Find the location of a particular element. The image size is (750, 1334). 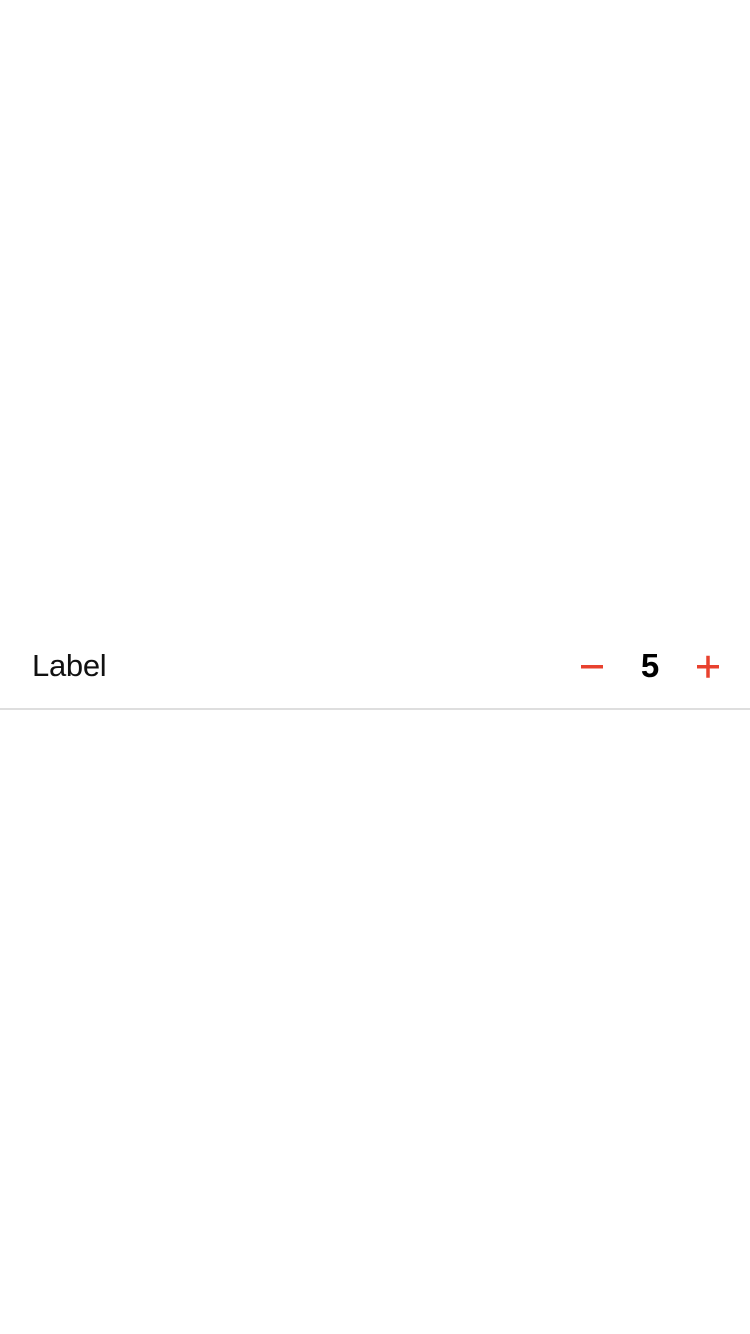

stepper-value: 5 is located at coordinates (650, 665).